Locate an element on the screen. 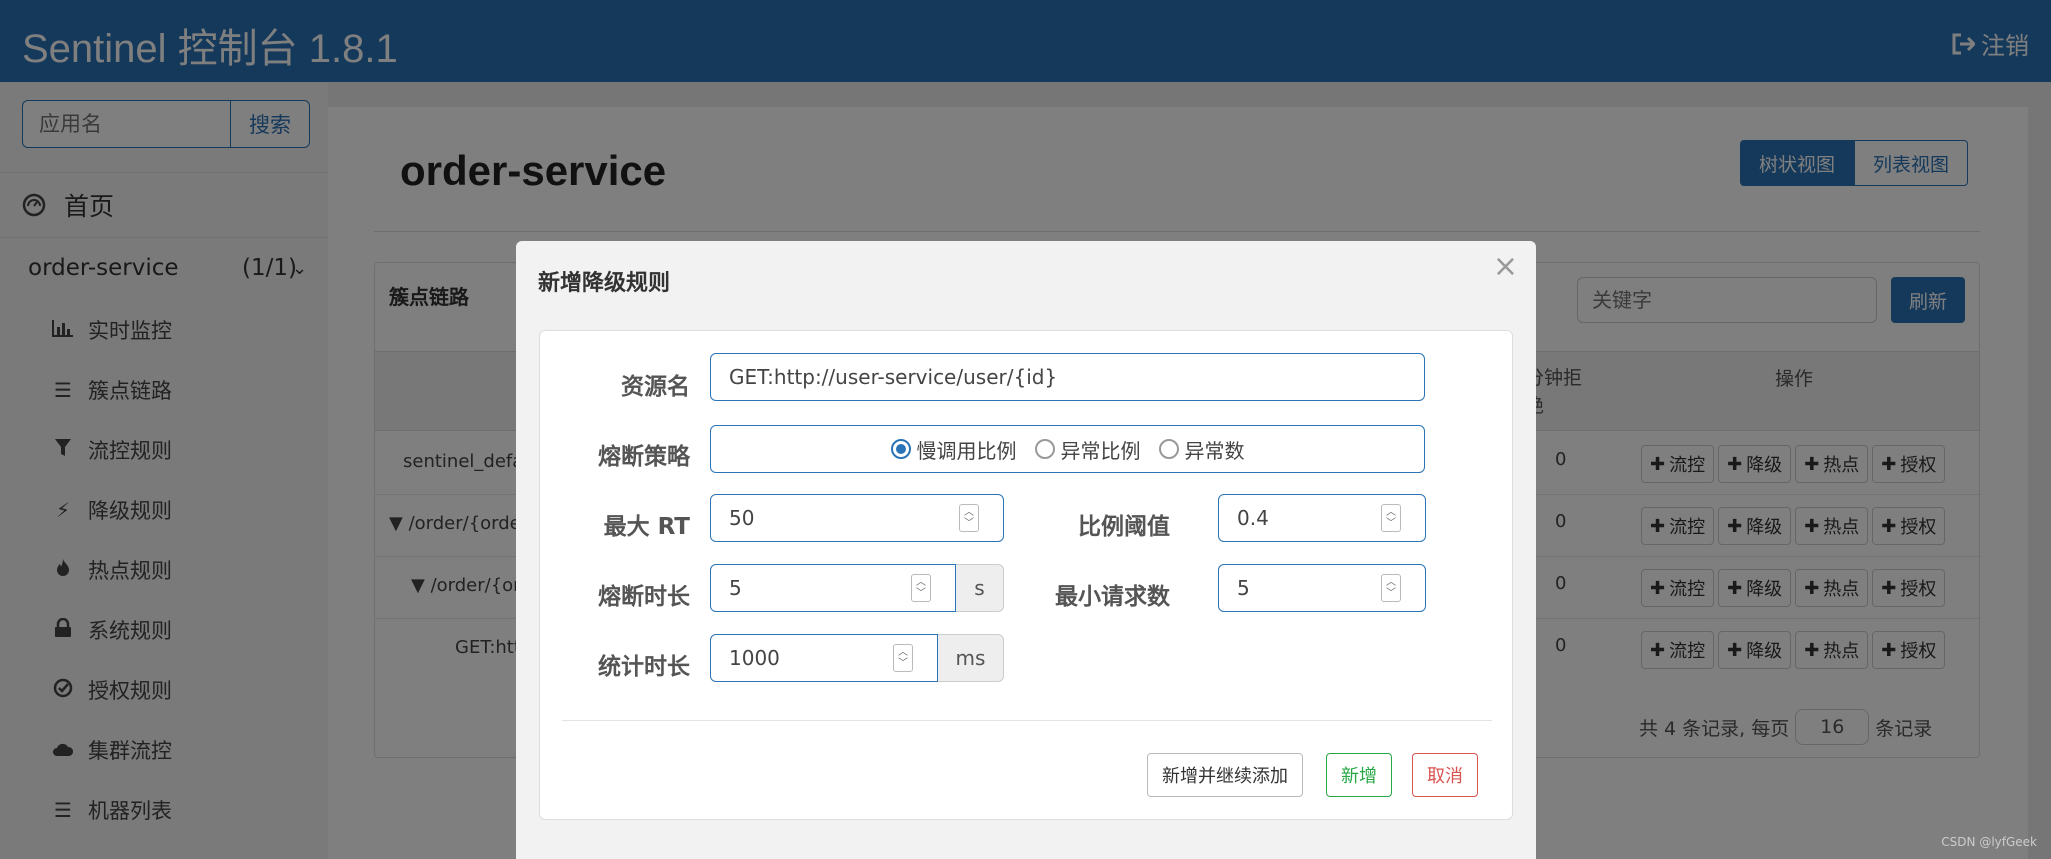 The image size is (2051, 859). ratio-value: 0.4 is located at coordinates (1253, 518).